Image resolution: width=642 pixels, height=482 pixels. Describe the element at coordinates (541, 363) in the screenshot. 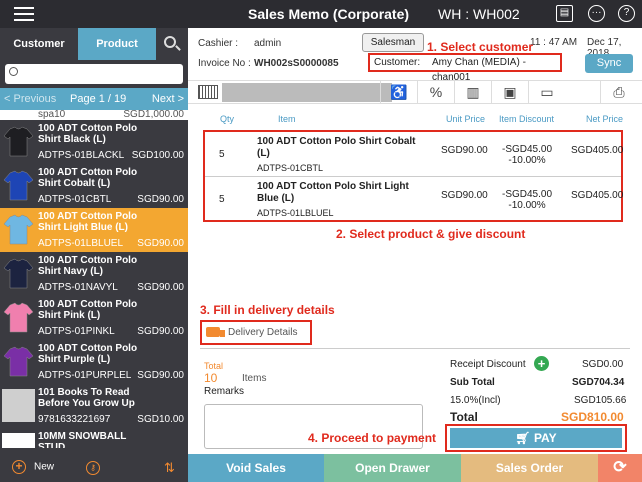

I see `add-discount-icon: +` at that location.